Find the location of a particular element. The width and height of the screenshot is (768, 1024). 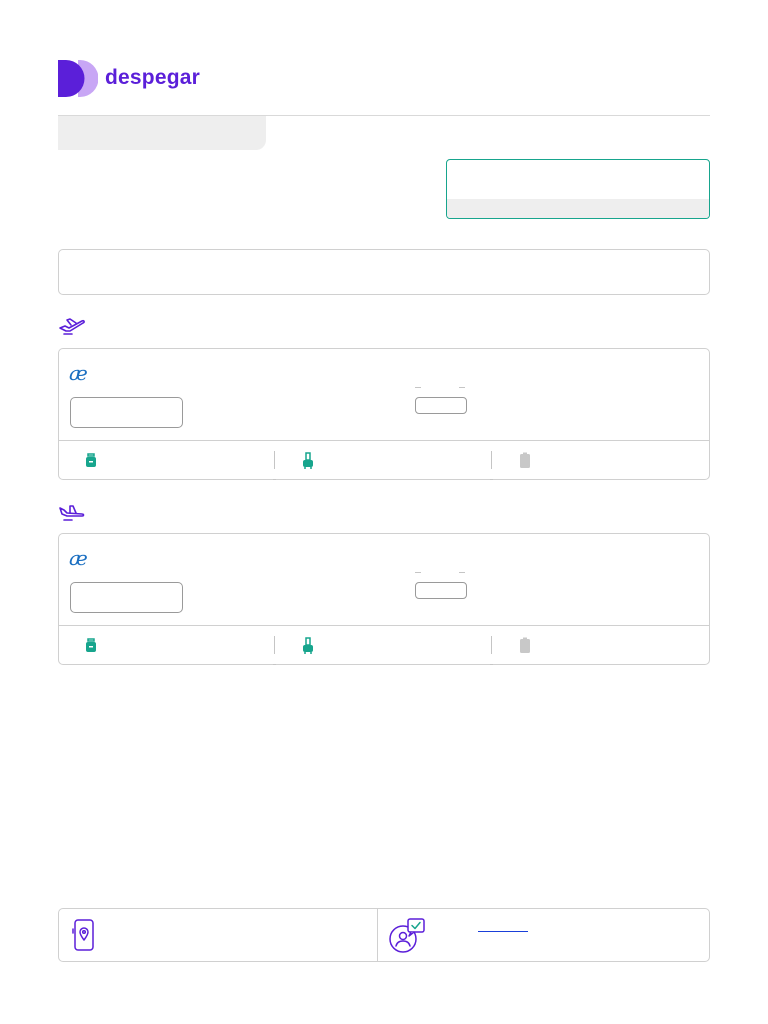

price-summary-footer is located at coordinates (578, 208).